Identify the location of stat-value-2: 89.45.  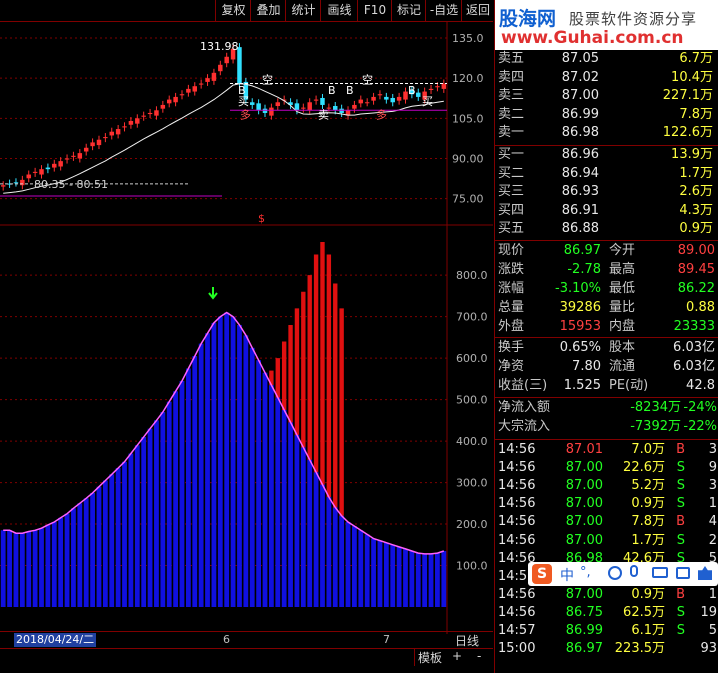
(696, 269).